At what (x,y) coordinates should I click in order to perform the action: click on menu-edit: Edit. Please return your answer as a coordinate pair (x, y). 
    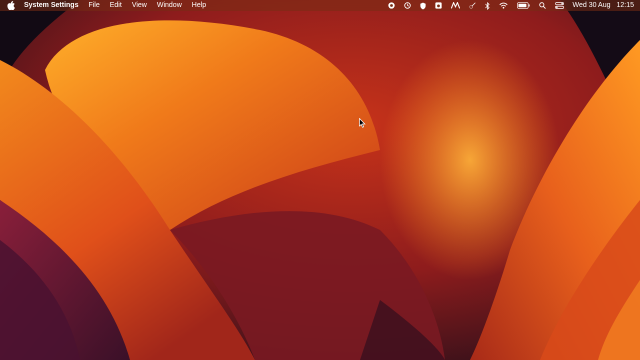
    Looking at the image, I should click on (116, 5).